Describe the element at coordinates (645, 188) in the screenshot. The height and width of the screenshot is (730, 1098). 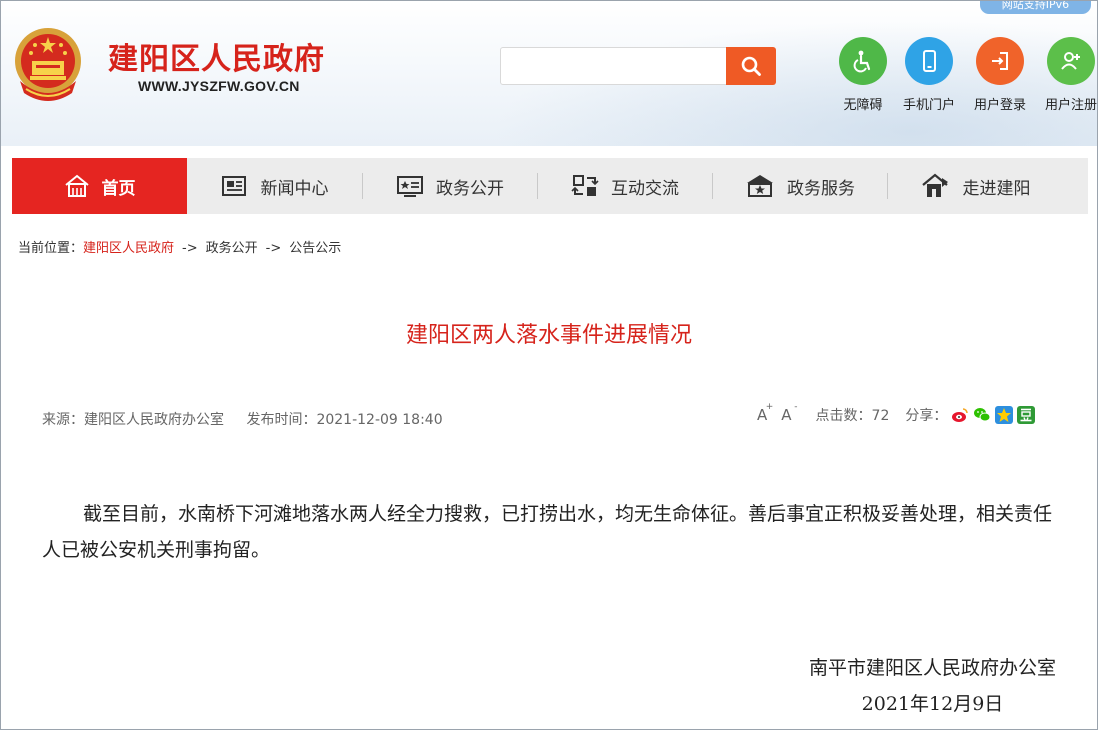
I see `nav-item-label: 互动交流` at that location.